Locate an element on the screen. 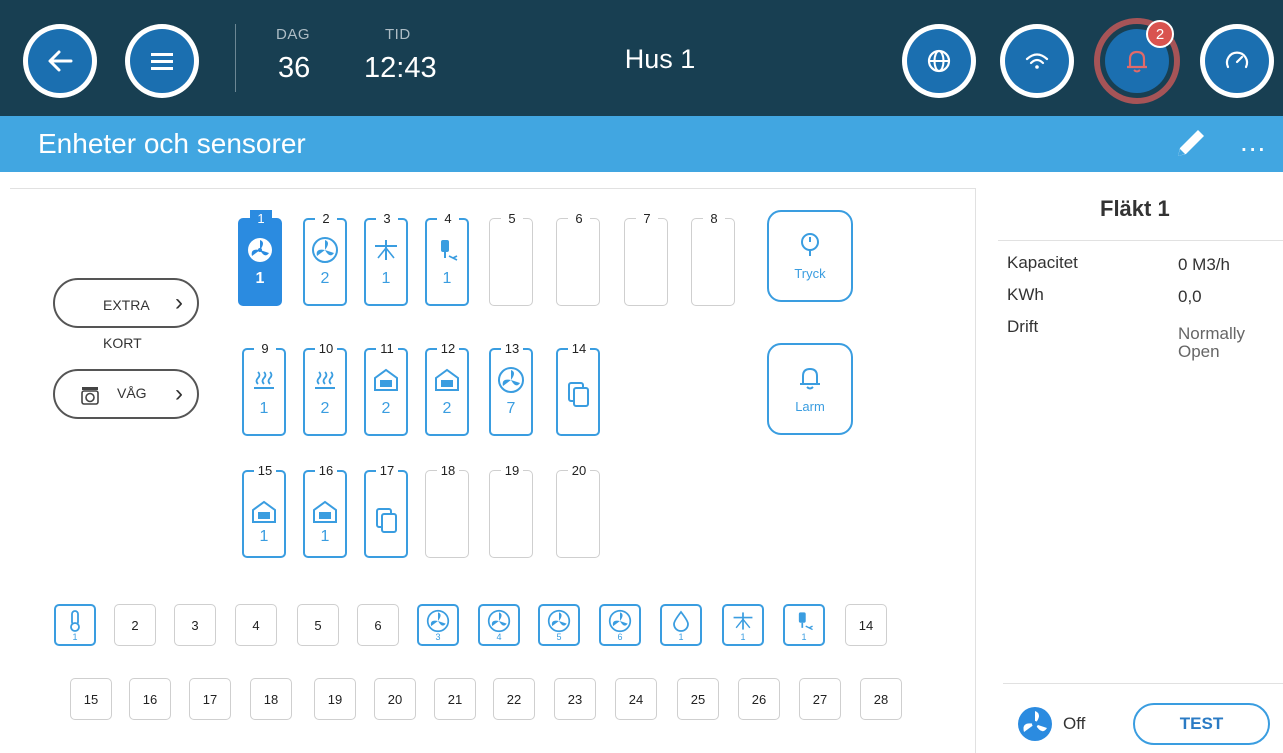 The width and height of the screenshot is (1283, 753). fan-status-icon is located at coordinates (1035, 724).